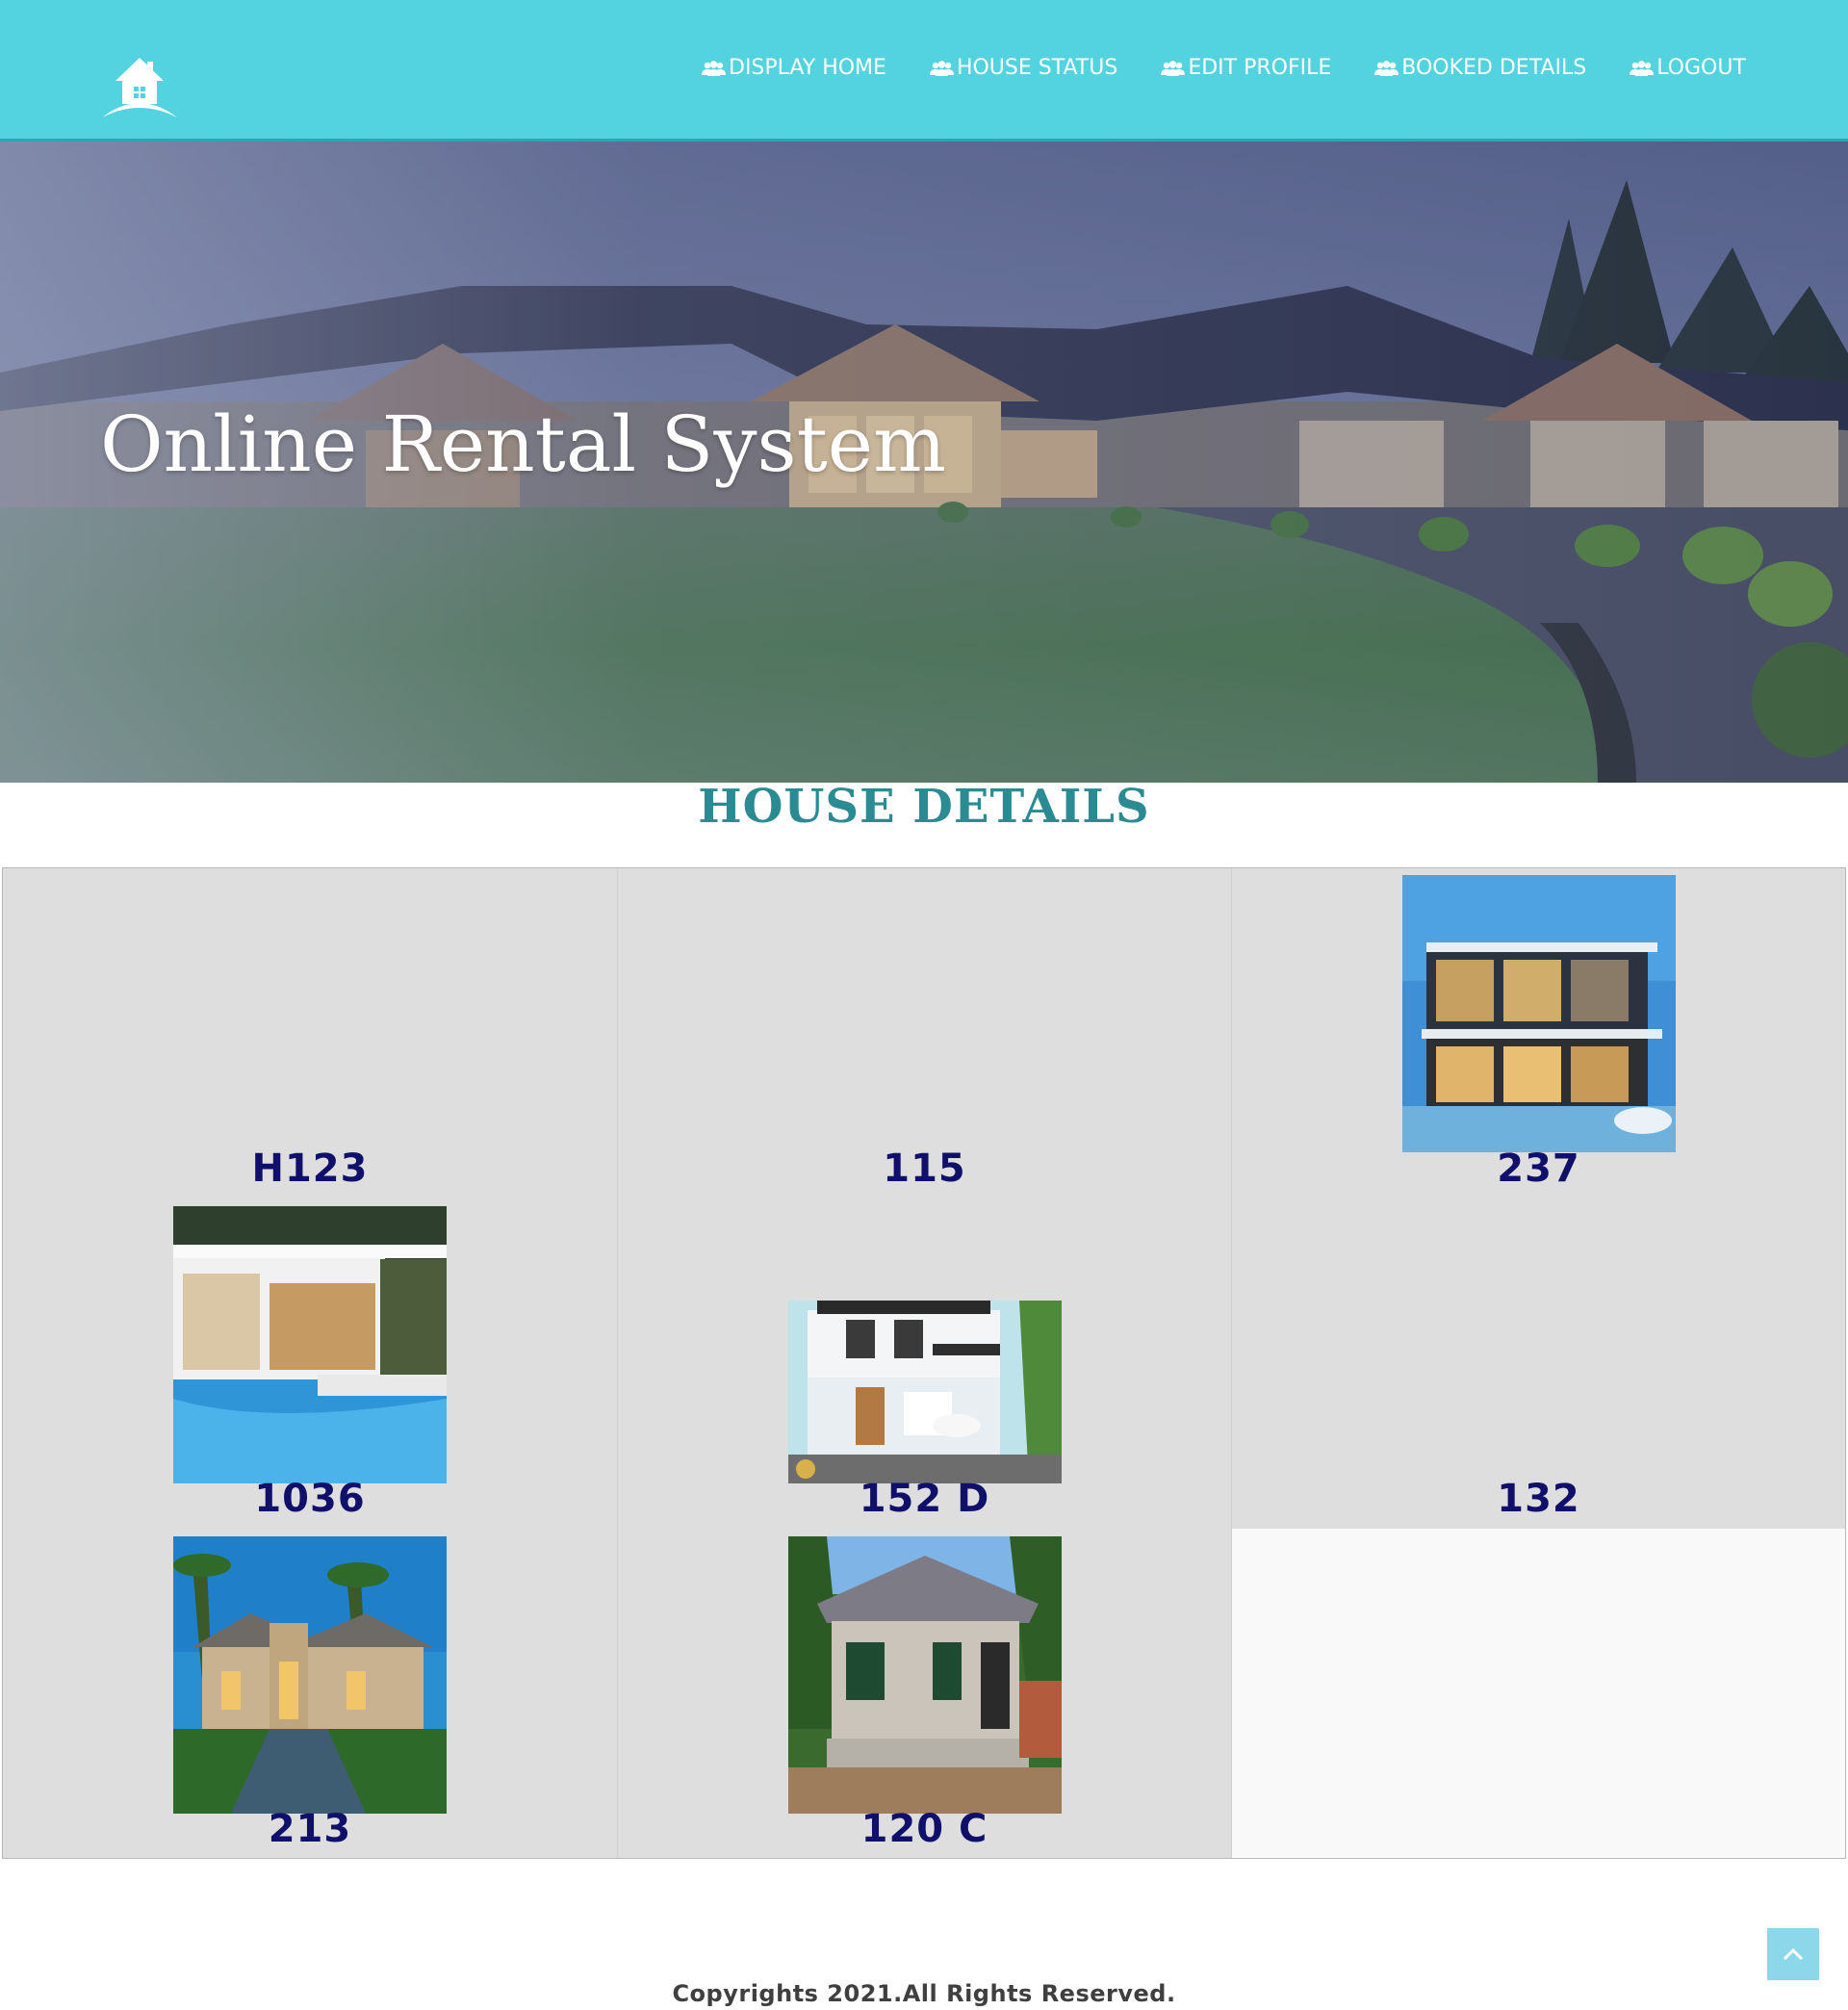  I want to click on hero-title: Online Rental System, so click(523, 444).